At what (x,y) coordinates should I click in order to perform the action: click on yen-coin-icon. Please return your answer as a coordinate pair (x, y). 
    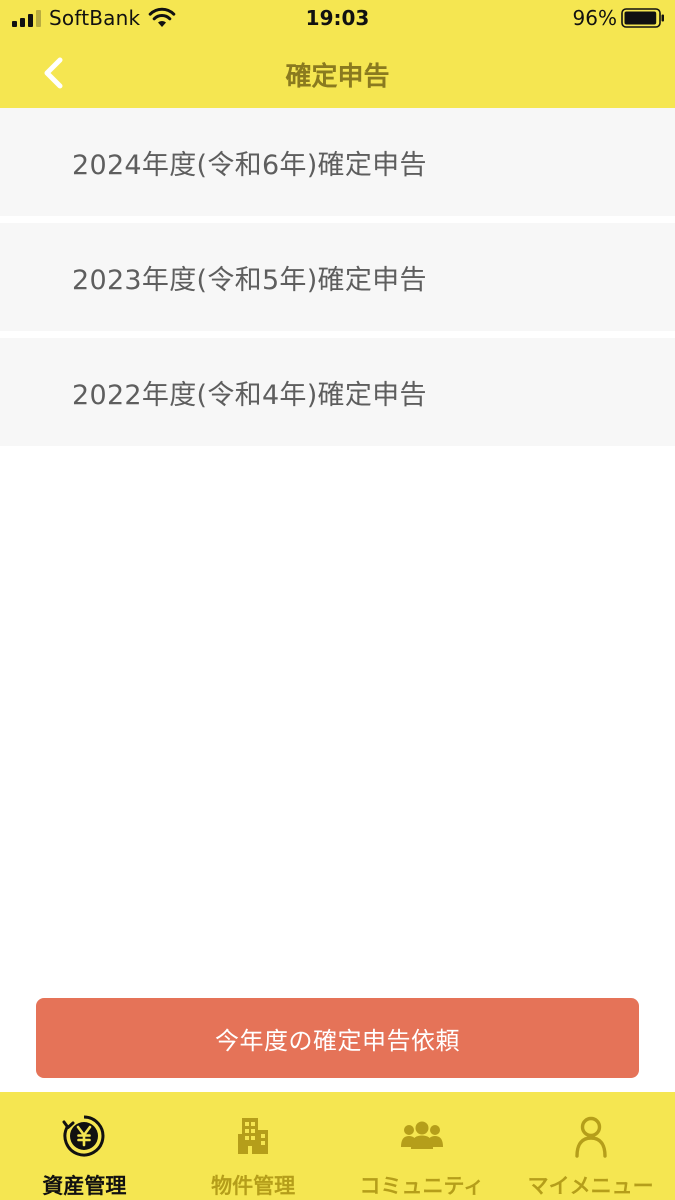
    Looking at the image, I should click on (83, 1136).